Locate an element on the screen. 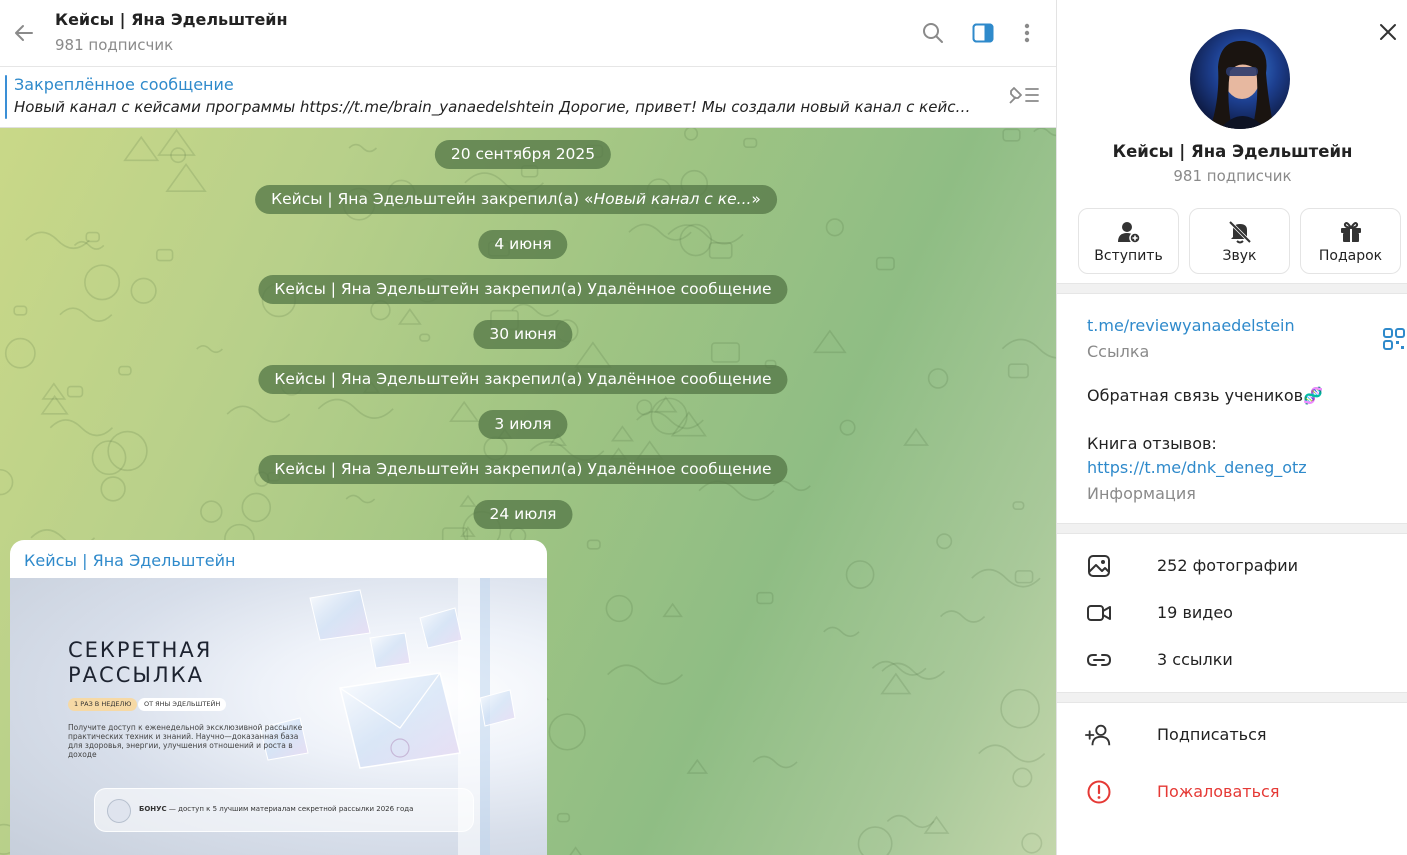  video-icon is located at coordinates (1099, 613).